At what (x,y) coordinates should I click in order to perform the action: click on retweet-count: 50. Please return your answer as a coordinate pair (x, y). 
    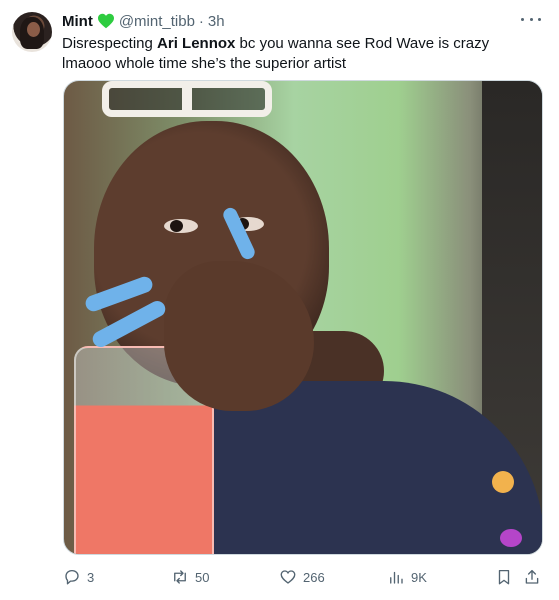
    Looking at the image, I should click on (202, 577).